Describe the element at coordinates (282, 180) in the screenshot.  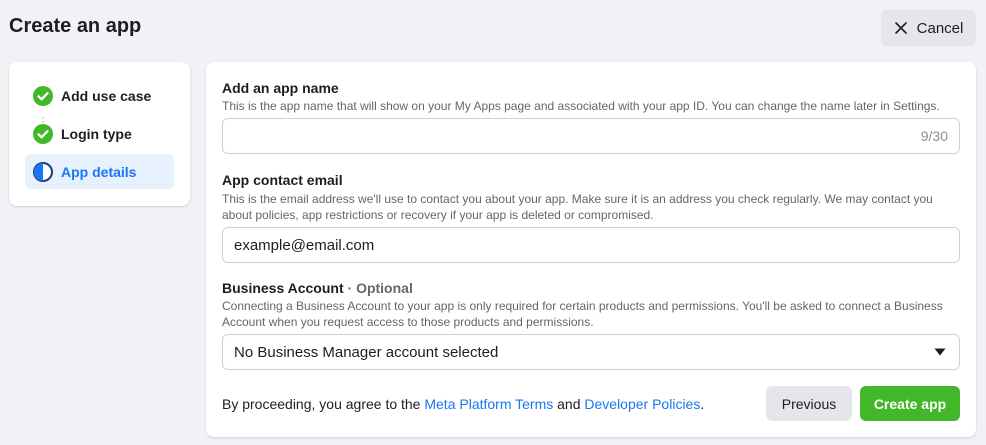
I see `contact-email-title: App contact email` at that location.